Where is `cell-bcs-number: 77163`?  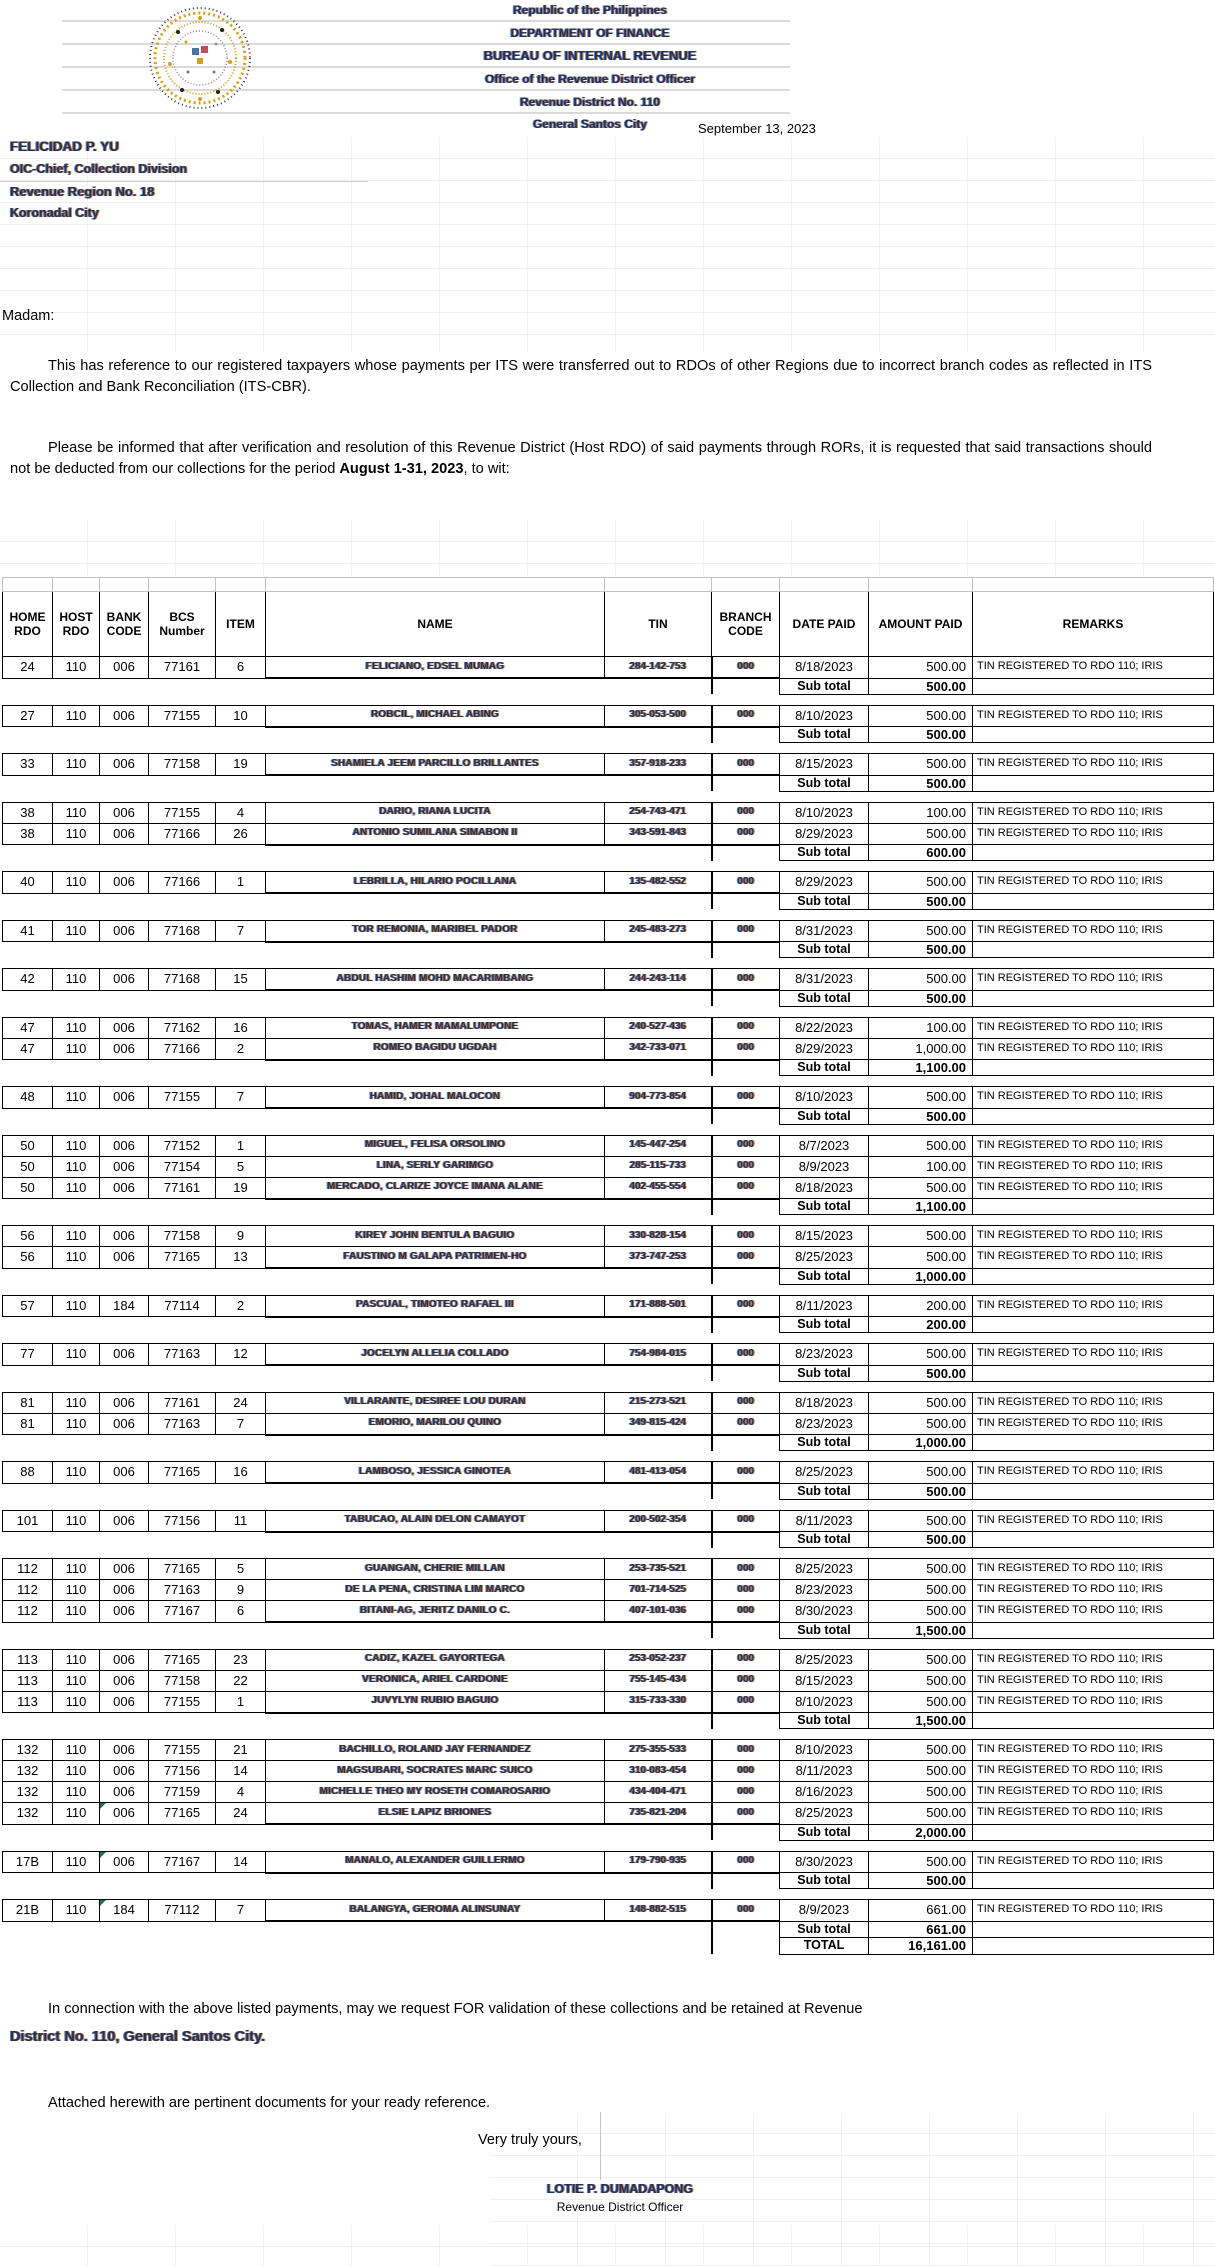 cell-bcs-number: 77163 is located at coordinates (182, 1590).